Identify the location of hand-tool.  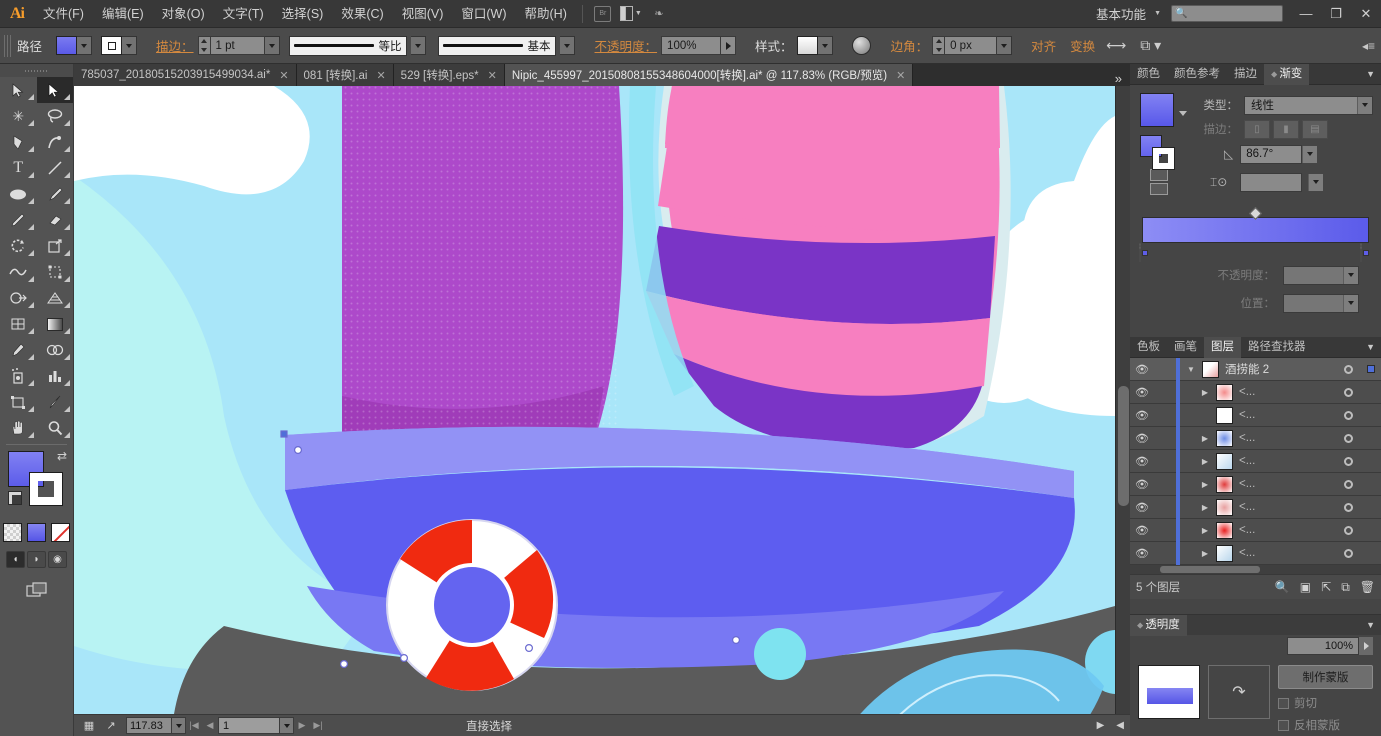
(18, 428).